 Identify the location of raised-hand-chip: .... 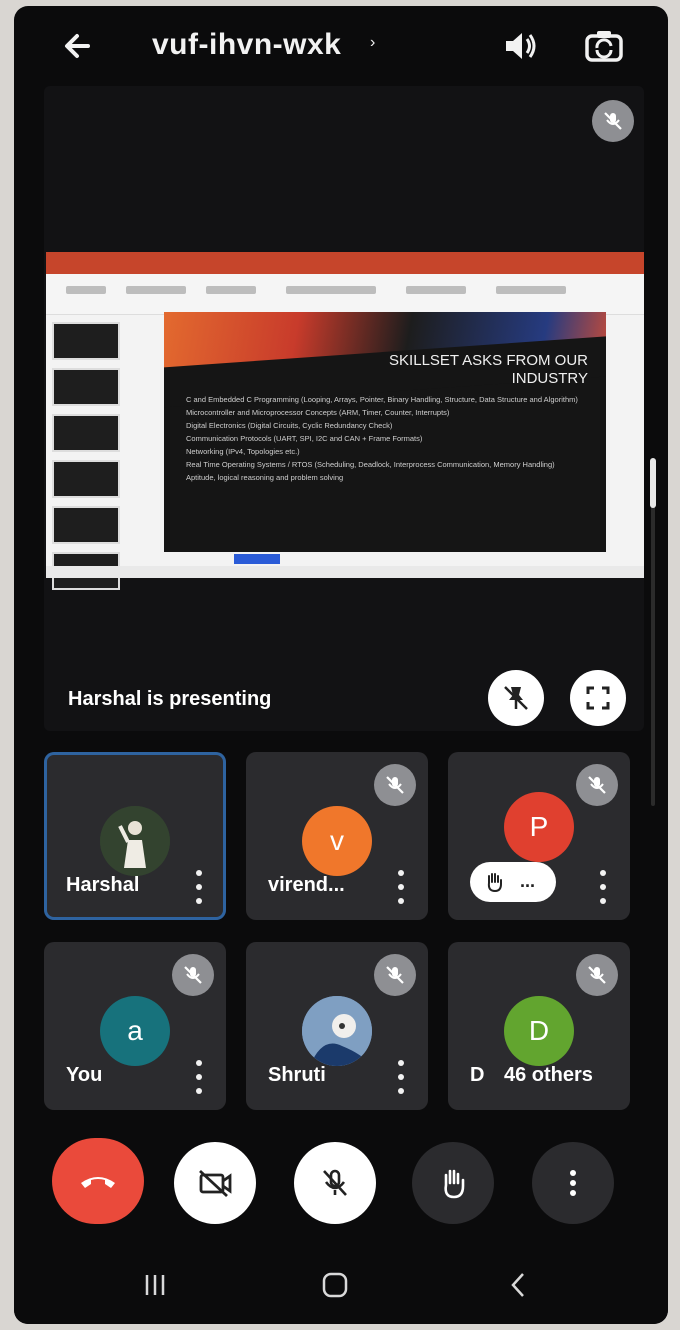
(513, 882).